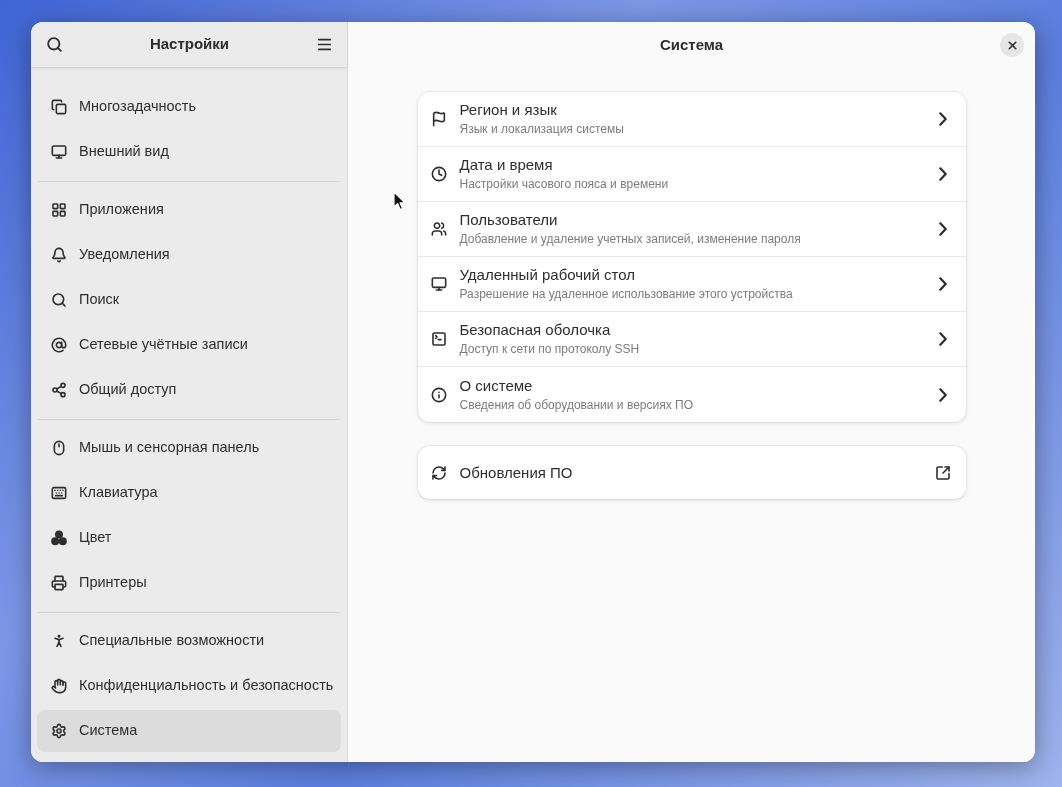 The image size is (1062, 787). Describe the element at coordinates (189, 583) in the screenshot. I see `sidebar-item: Принтеры` at that location.